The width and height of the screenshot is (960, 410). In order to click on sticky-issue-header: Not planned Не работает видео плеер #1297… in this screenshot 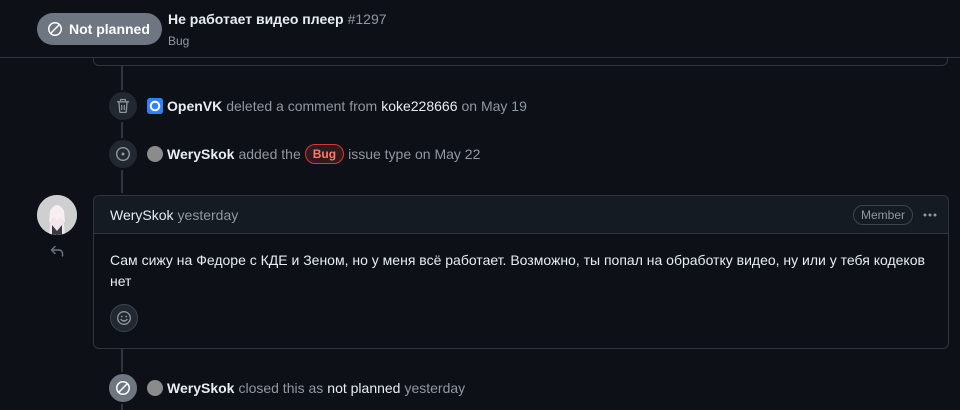, I will do `click(480, 29)`.